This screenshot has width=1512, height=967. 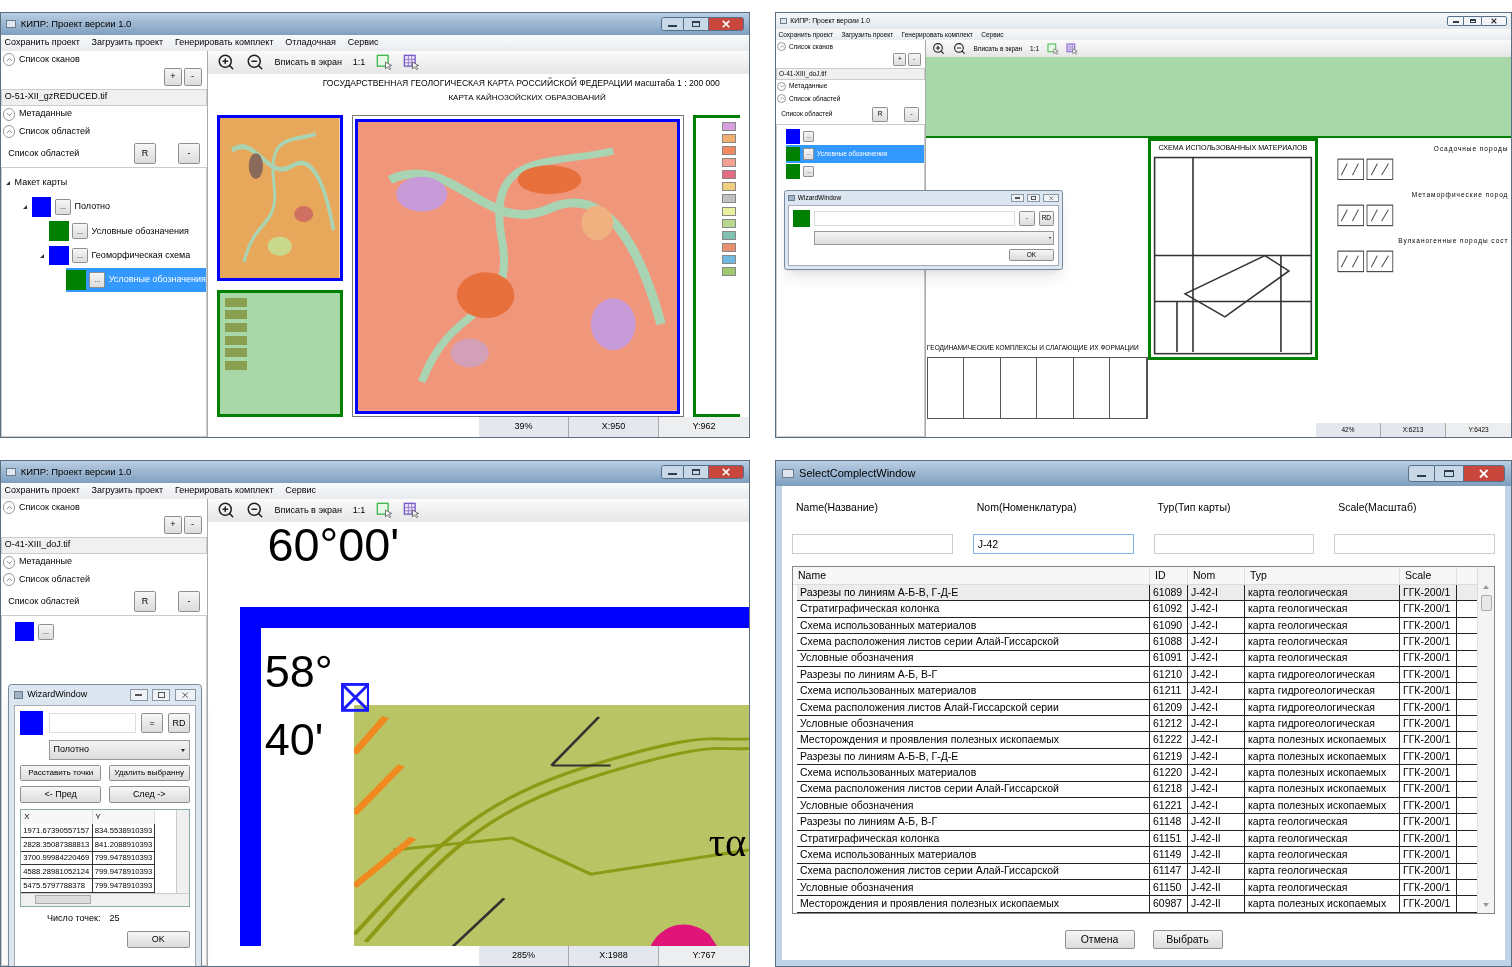 What do you see at coordinates (119, 750) in the screenshot?
I see `region-dropdown: Полотно` at bounding box center [119, 750].